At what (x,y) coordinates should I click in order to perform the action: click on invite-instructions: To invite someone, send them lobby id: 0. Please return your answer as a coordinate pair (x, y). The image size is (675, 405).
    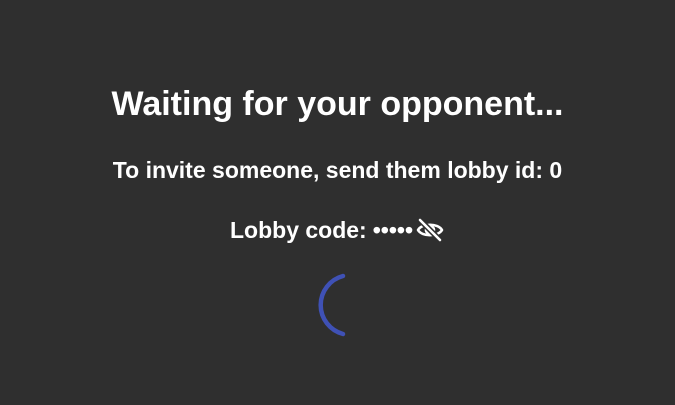
    Looking at the image, I should click on (337, 170).